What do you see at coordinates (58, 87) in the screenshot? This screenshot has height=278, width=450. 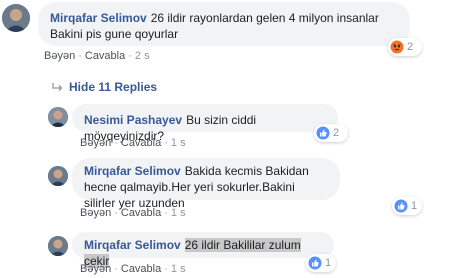 I see `reply-arrow-icon` at bounding box center [58, 87].